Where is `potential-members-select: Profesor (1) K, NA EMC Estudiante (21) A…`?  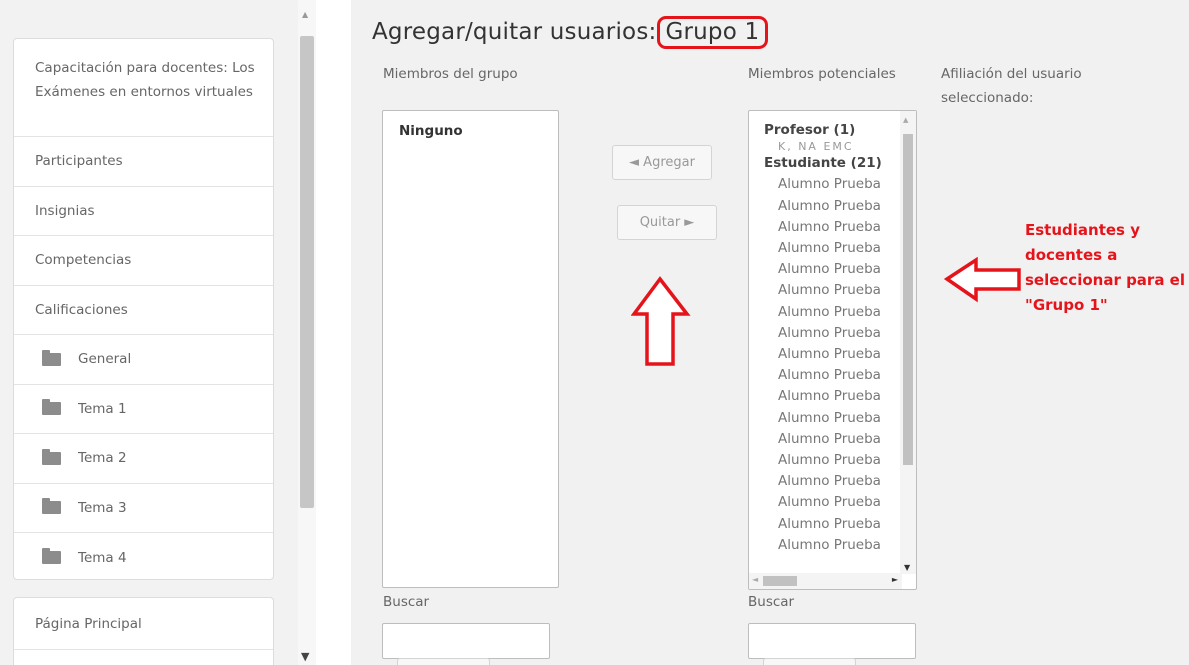 potential-members-select: Profesor (1) K, NA EMC Estudiante (21) A… is located at coordinates (832, 350).